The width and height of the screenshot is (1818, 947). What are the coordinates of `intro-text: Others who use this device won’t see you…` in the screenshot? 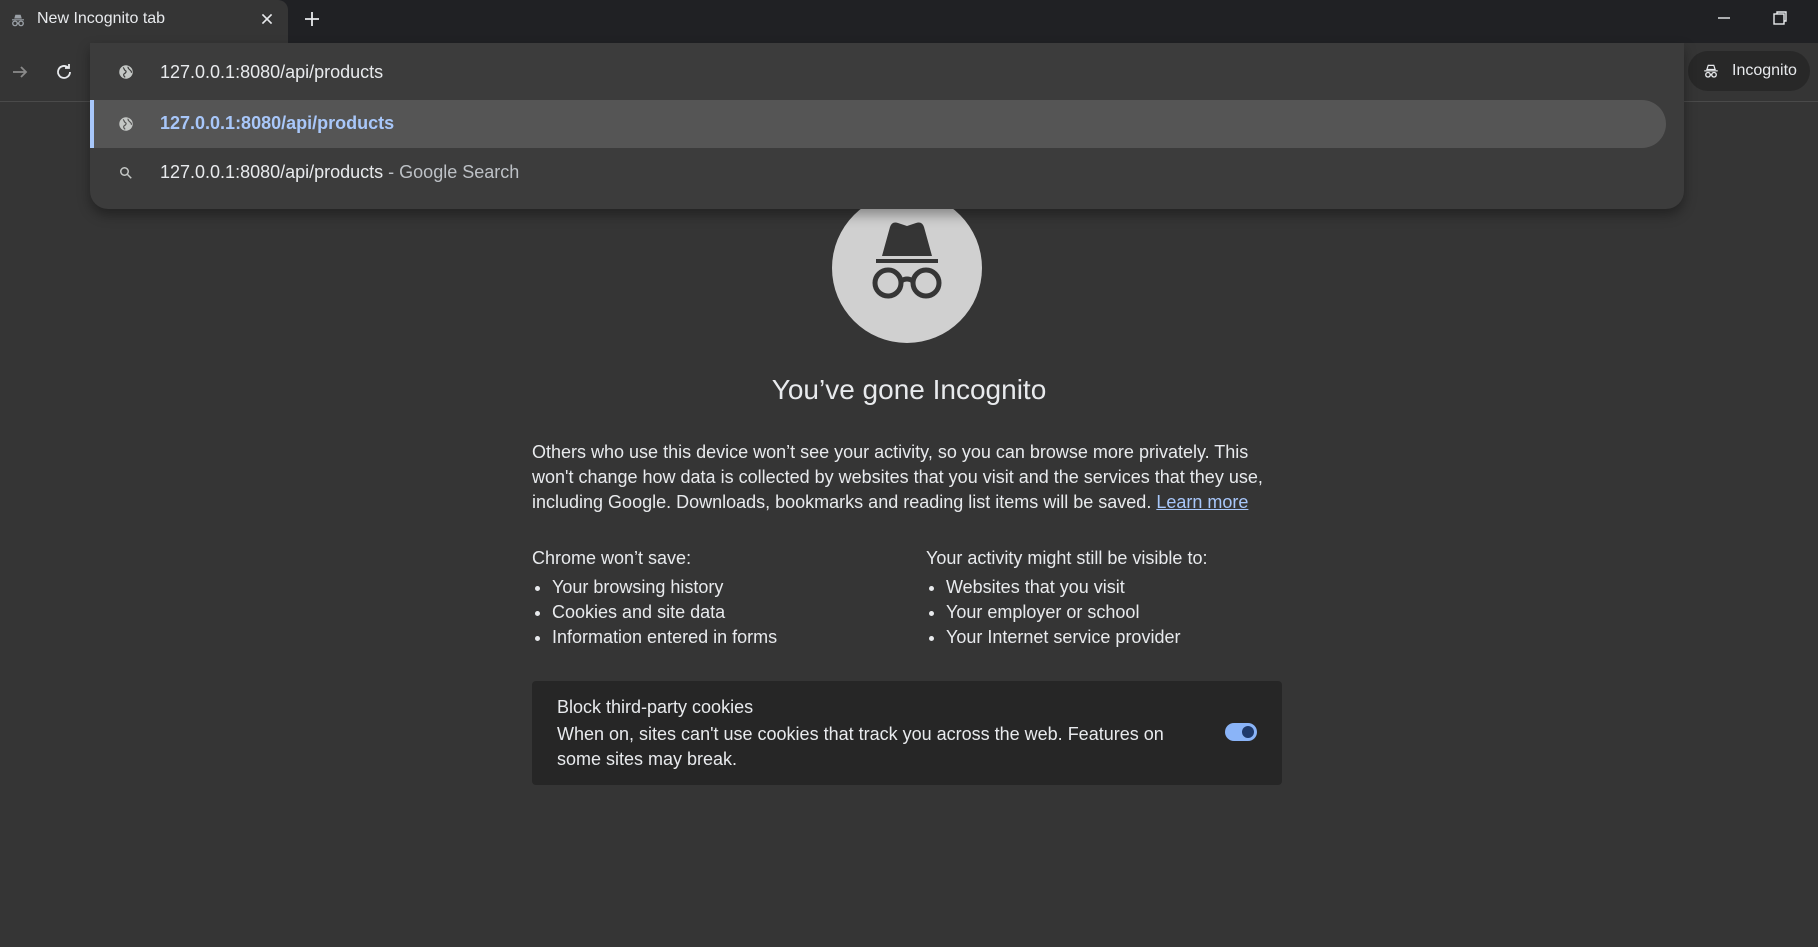 It's located at (897, 477).